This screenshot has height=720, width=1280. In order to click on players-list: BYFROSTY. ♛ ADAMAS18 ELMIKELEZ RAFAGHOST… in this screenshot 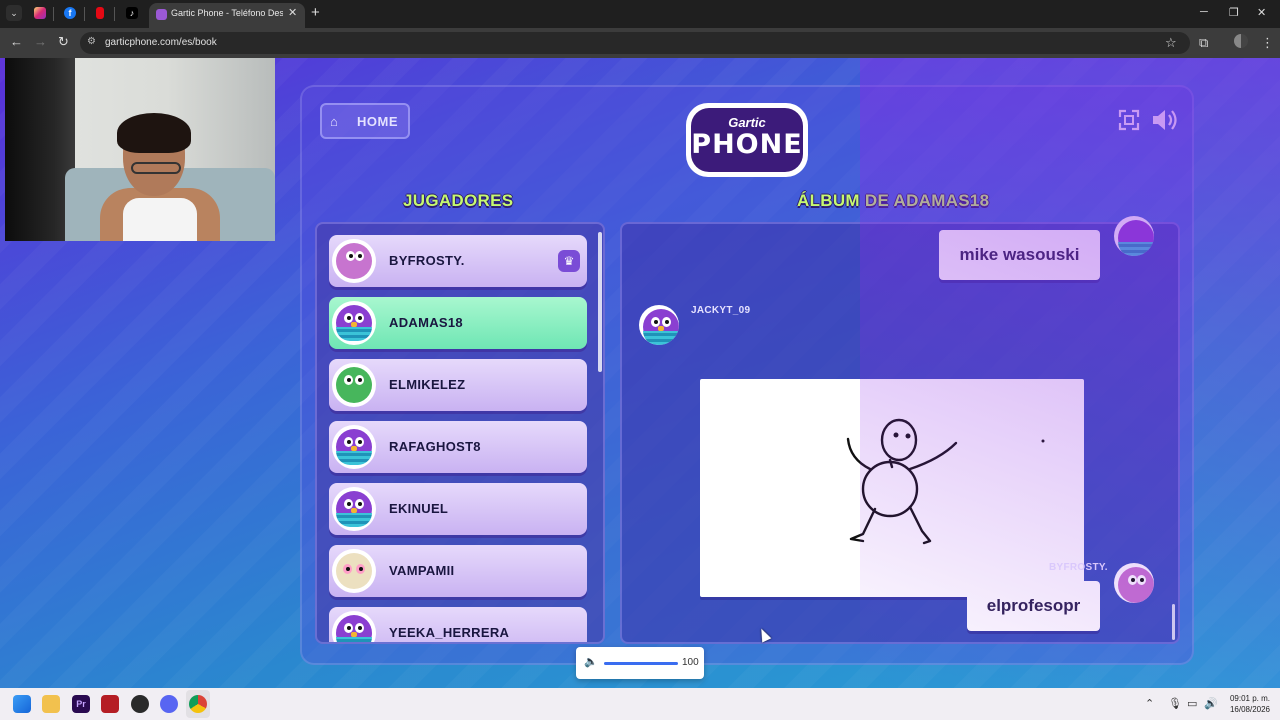, I will do `click(460, 433)`.